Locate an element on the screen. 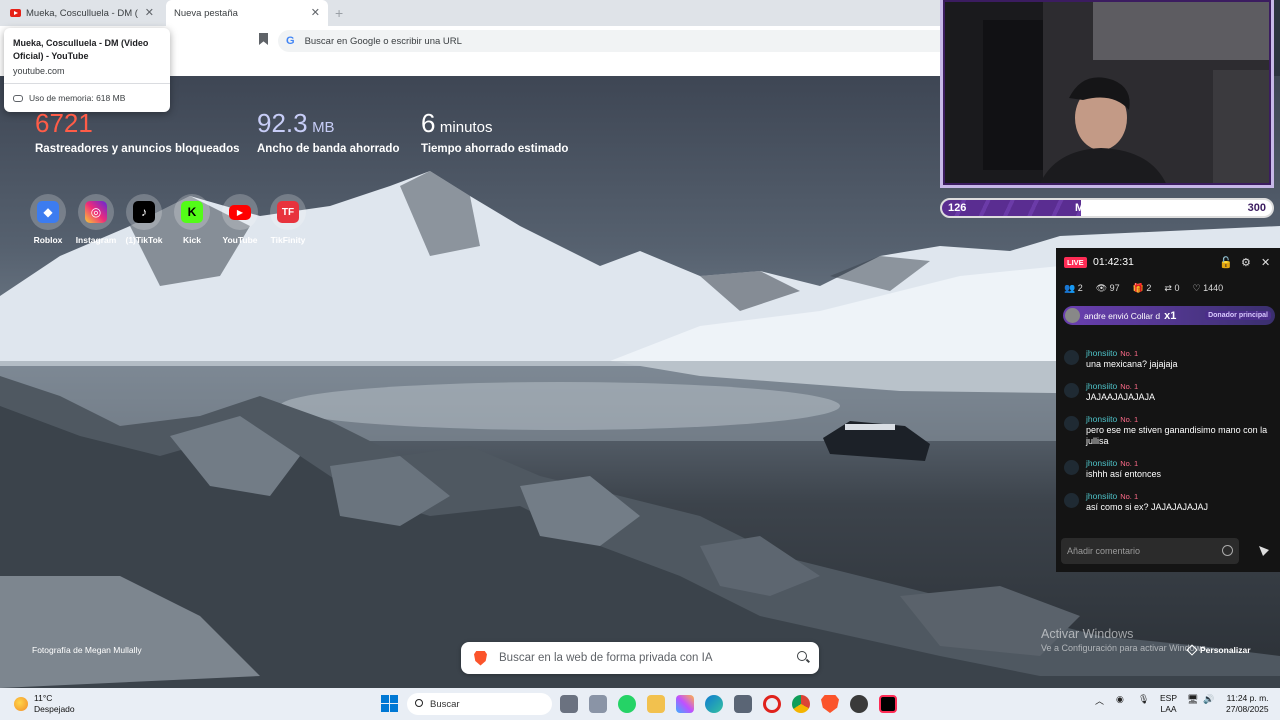 This screenshot has width=1280, height=720. shortcut-instagram: ◎ Instagram is located at coordinates (96, 219).